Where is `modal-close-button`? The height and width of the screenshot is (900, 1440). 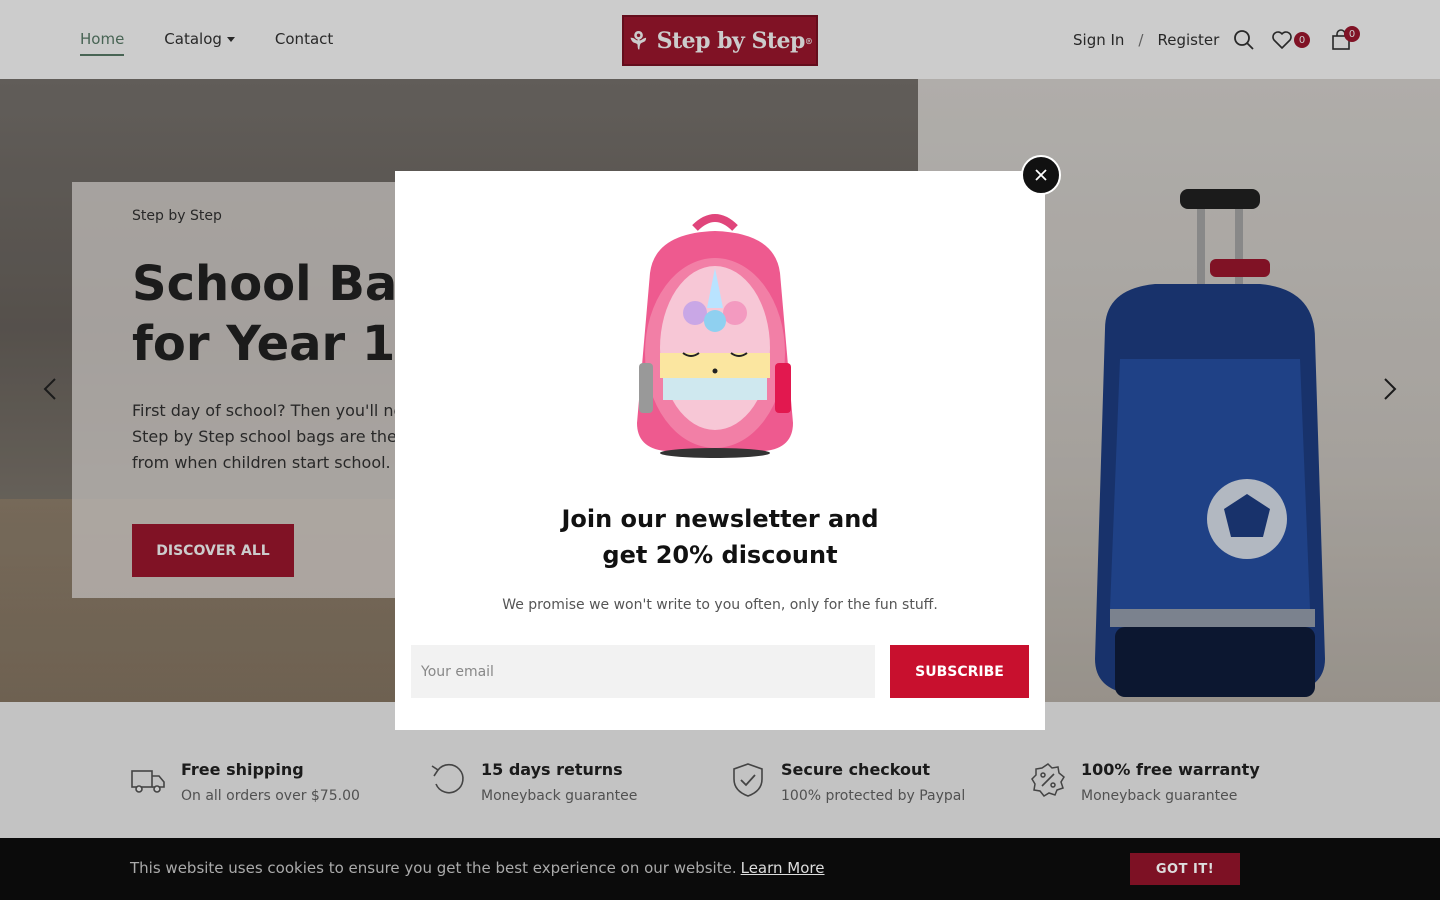
modal-close-button is located at coordinates (1041, 175).